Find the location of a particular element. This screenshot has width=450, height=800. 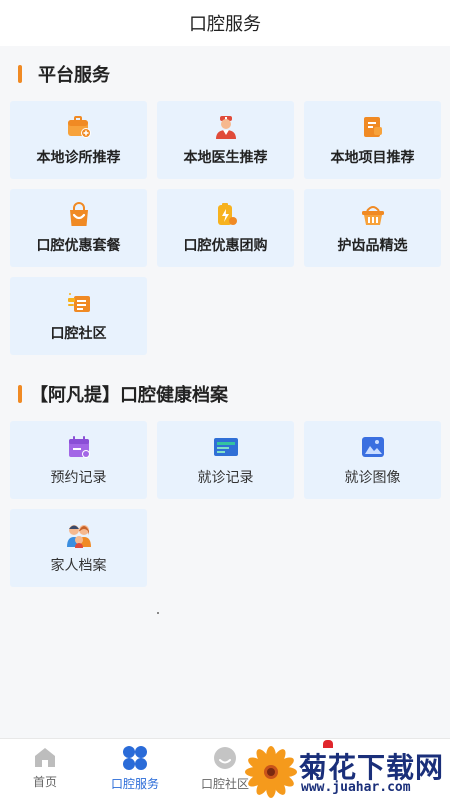

card-community: 口腔社区 is located at coordinates (78, 316).